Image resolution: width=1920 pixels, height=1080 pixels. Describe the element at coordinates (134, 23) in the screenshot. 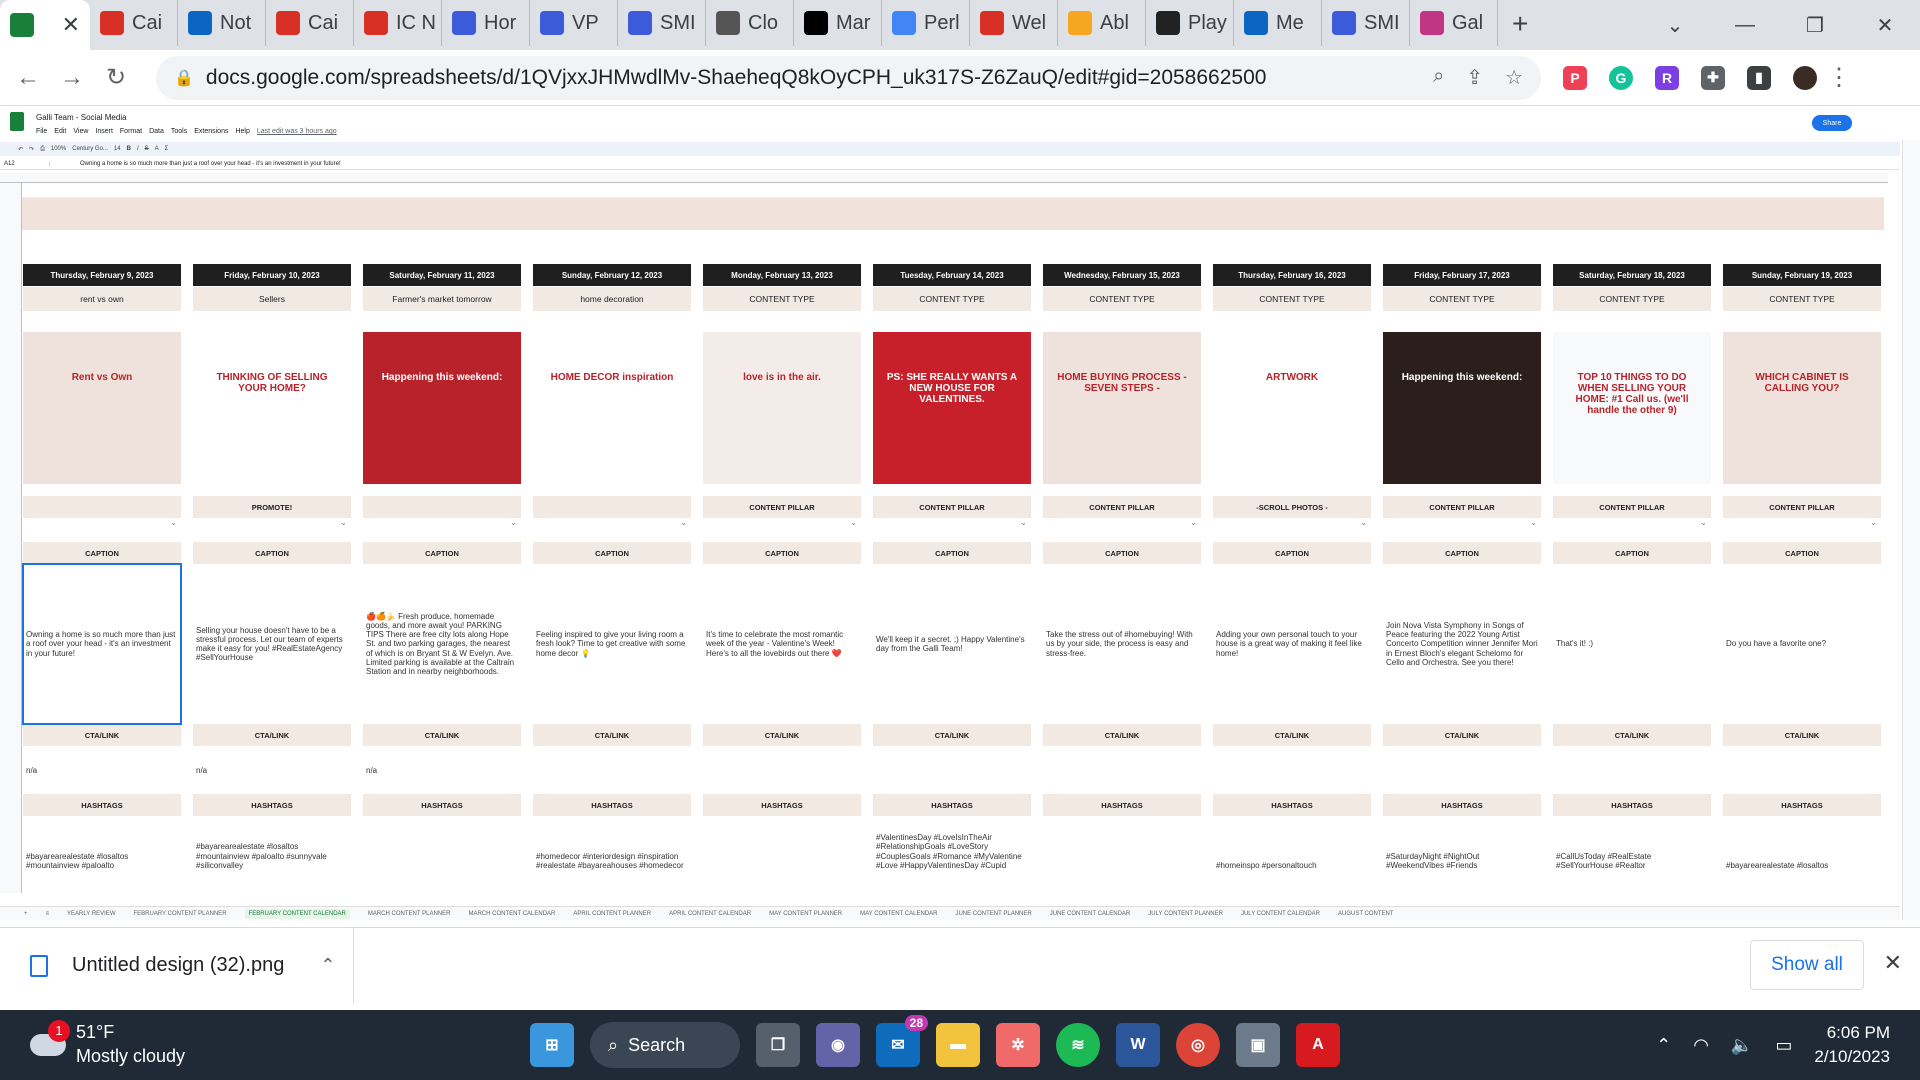

I see `browser-tab: Cai` at that location.